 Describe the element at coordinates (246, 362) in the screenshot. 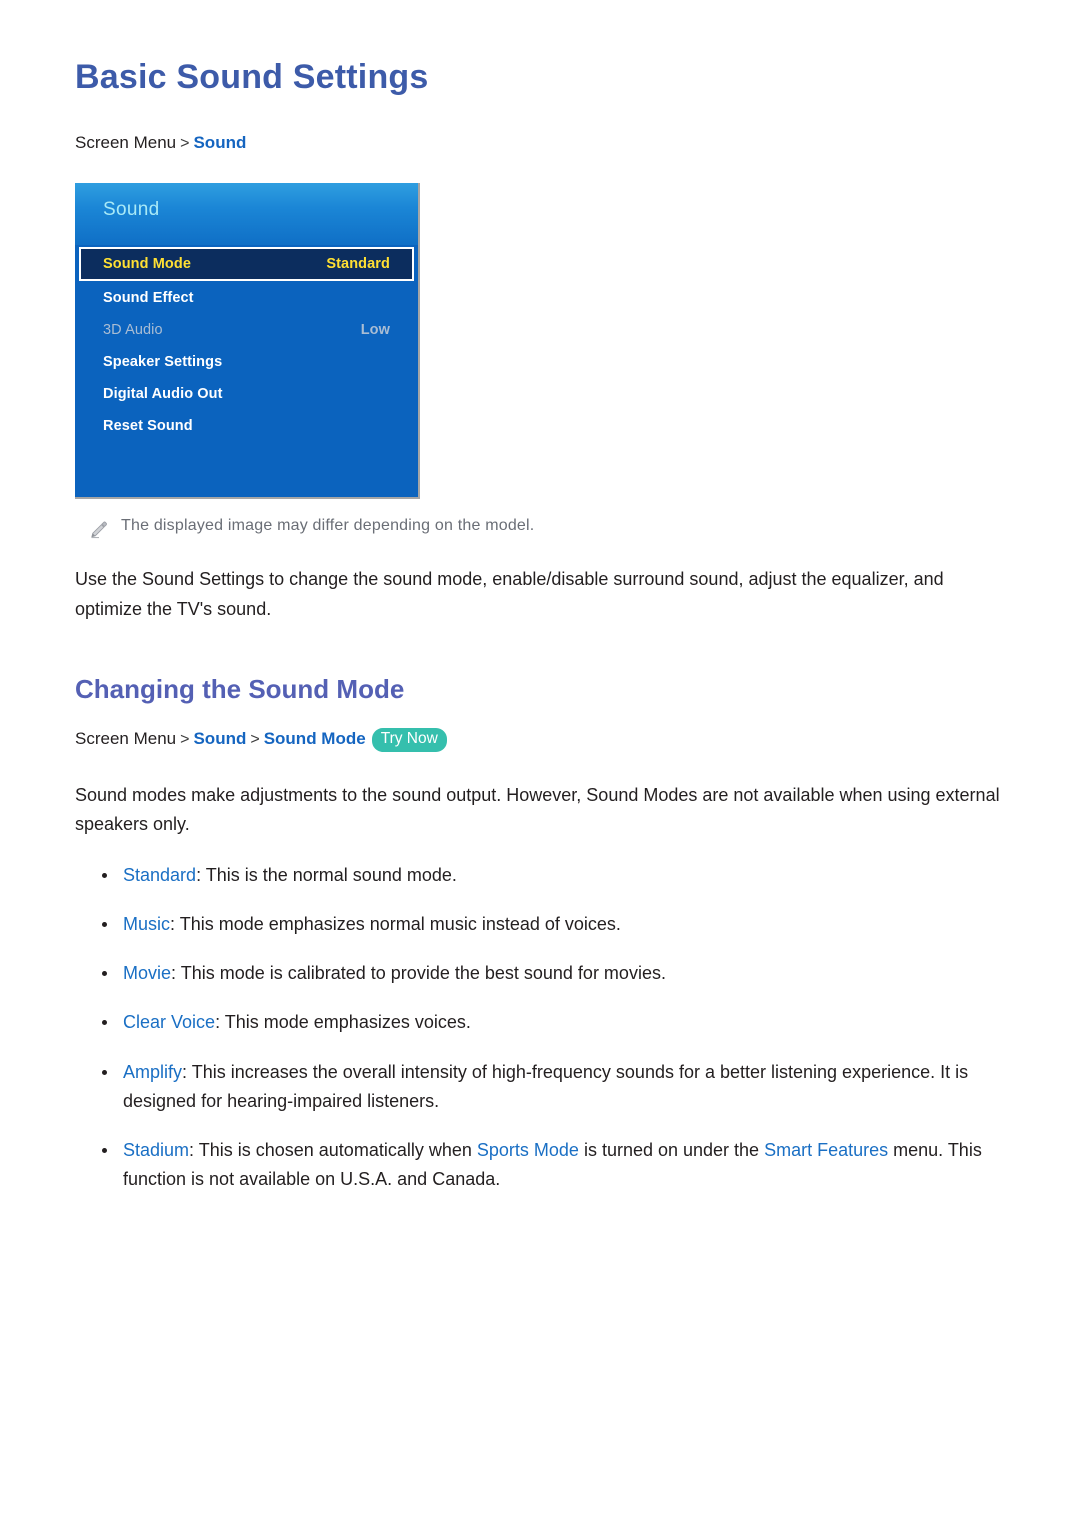

I see `tv-menu-item-speaker-settings: Speaker Settings` at that location.